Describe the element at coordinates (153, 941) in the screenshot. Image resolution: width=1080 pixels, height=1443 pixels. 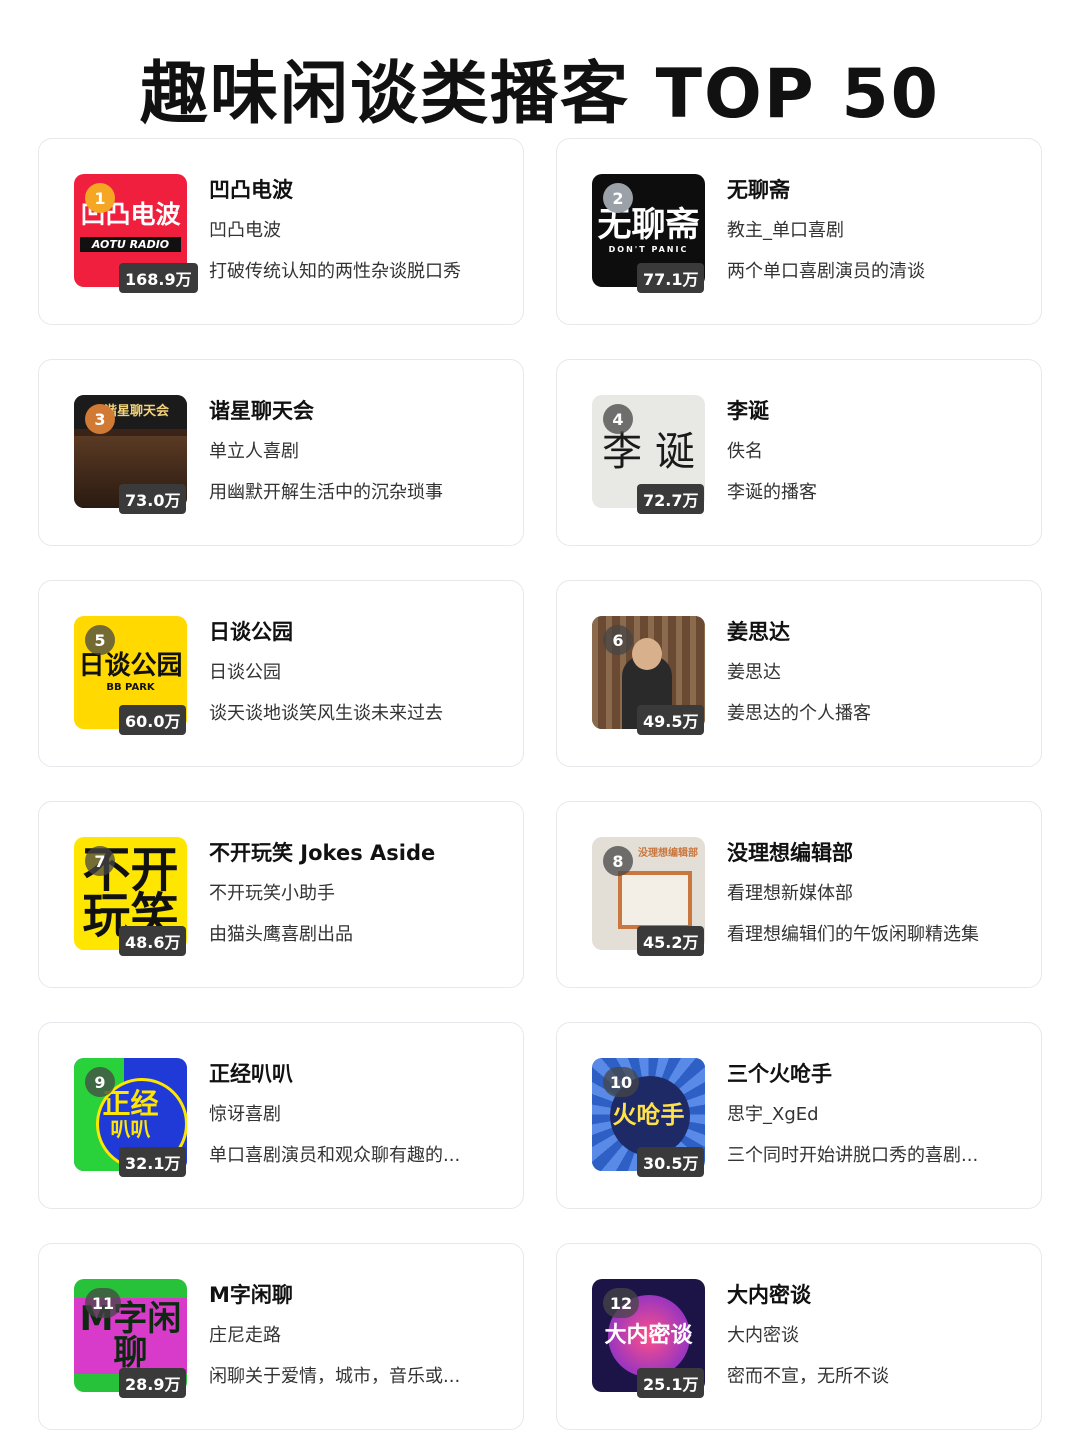
I see `play-count-badge: 48.6万` at that location.